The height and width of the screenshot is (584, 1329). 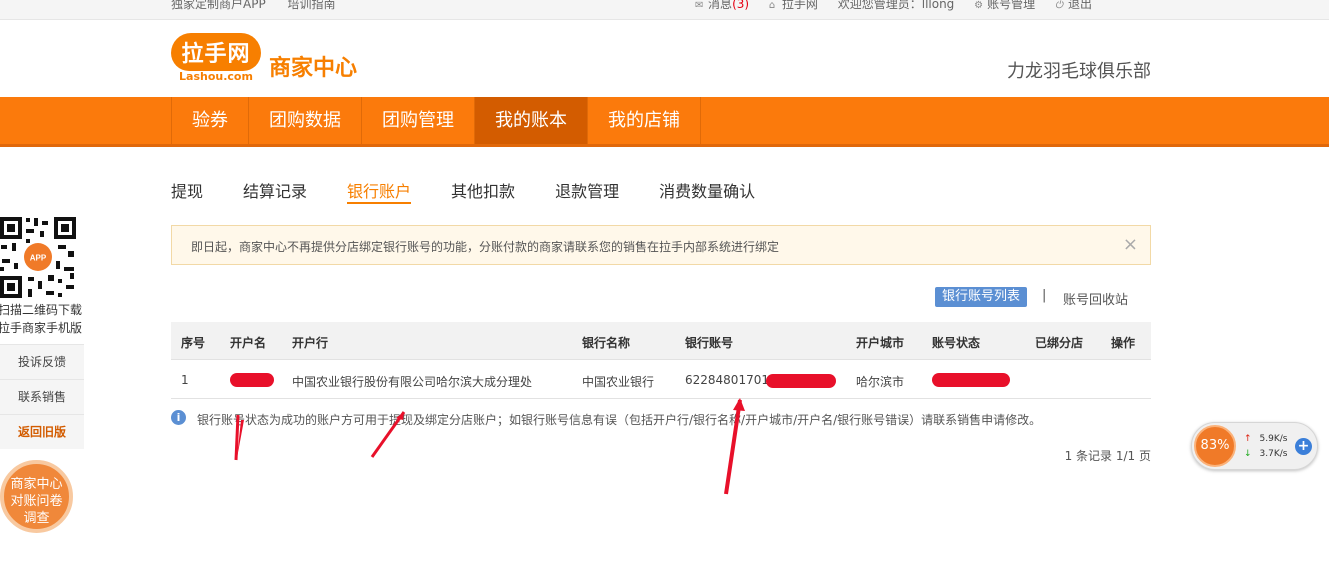 What do you see at coordinates (799, 5) in the screenshot?
I see `site-home-label: 拉手网` at bounding box center [799, 5].